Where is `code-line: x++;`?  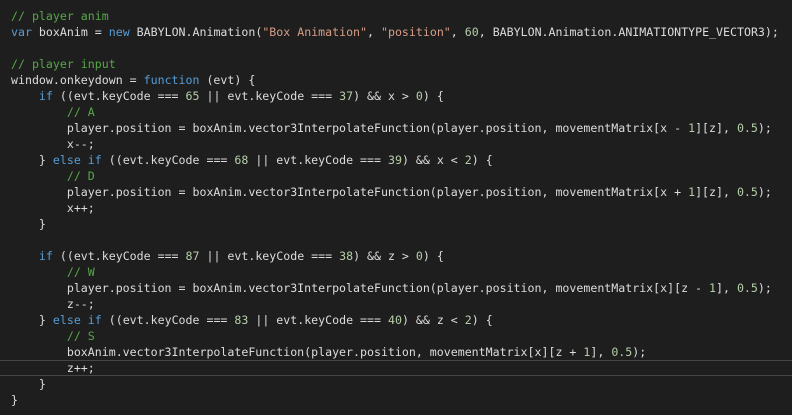 code-line: x++; is located at coordinates (401, 208).